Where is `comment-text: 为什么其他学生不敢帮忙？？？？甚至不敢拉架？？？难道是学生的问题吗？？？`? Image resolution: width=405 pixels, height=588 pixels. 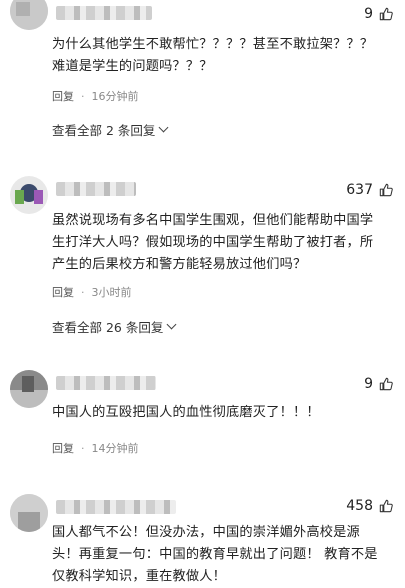 comment-text: 为什么其他学生不敢帮忙？？？？甚至不敢拉架？？？难道是学生的问题吗？？？ is located at coordinates (213, 55).